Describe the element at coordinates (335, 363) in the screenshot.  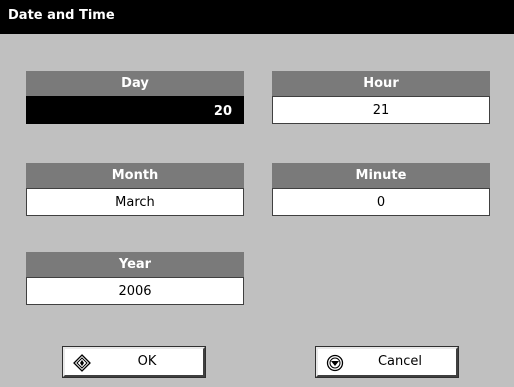
I see `cancel-circle-icon` at that location.